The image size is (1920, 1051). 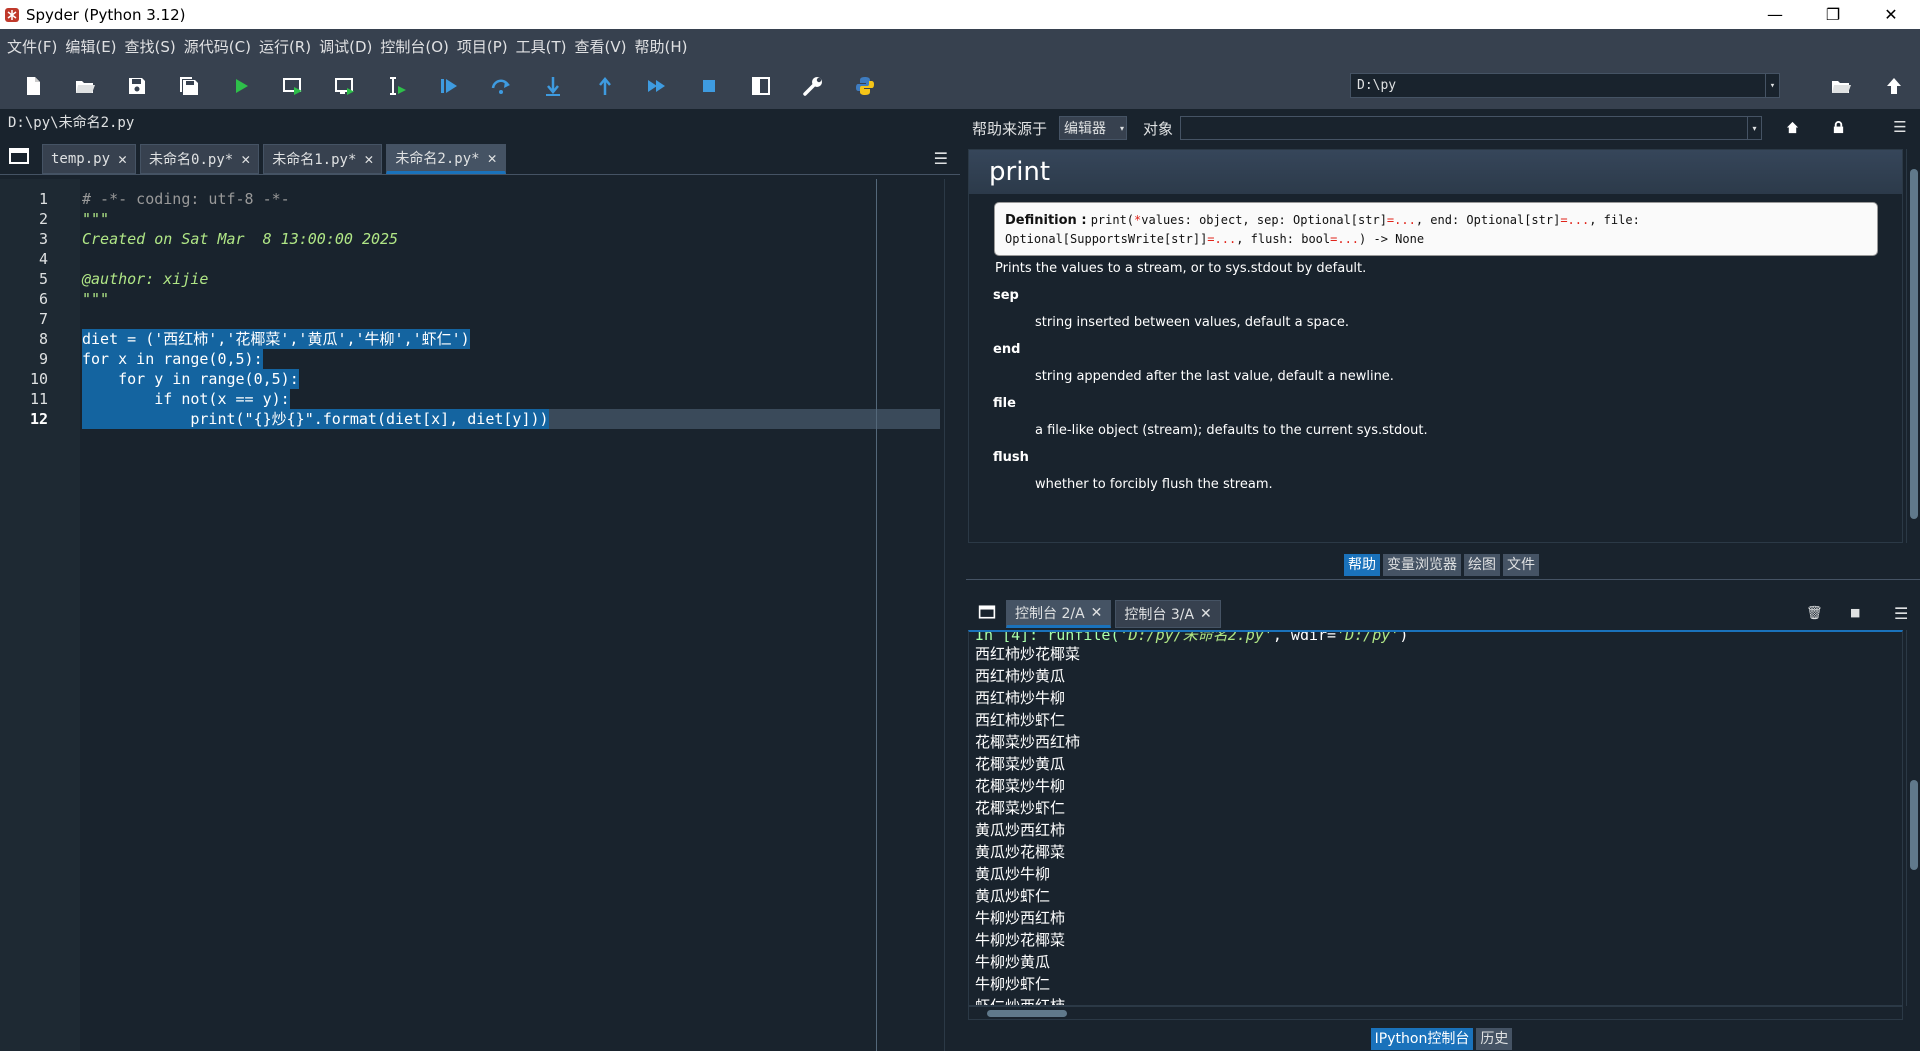 I want to click on tab-untitled2: 未命名2.py* ✕, so click(x=446, y=159).